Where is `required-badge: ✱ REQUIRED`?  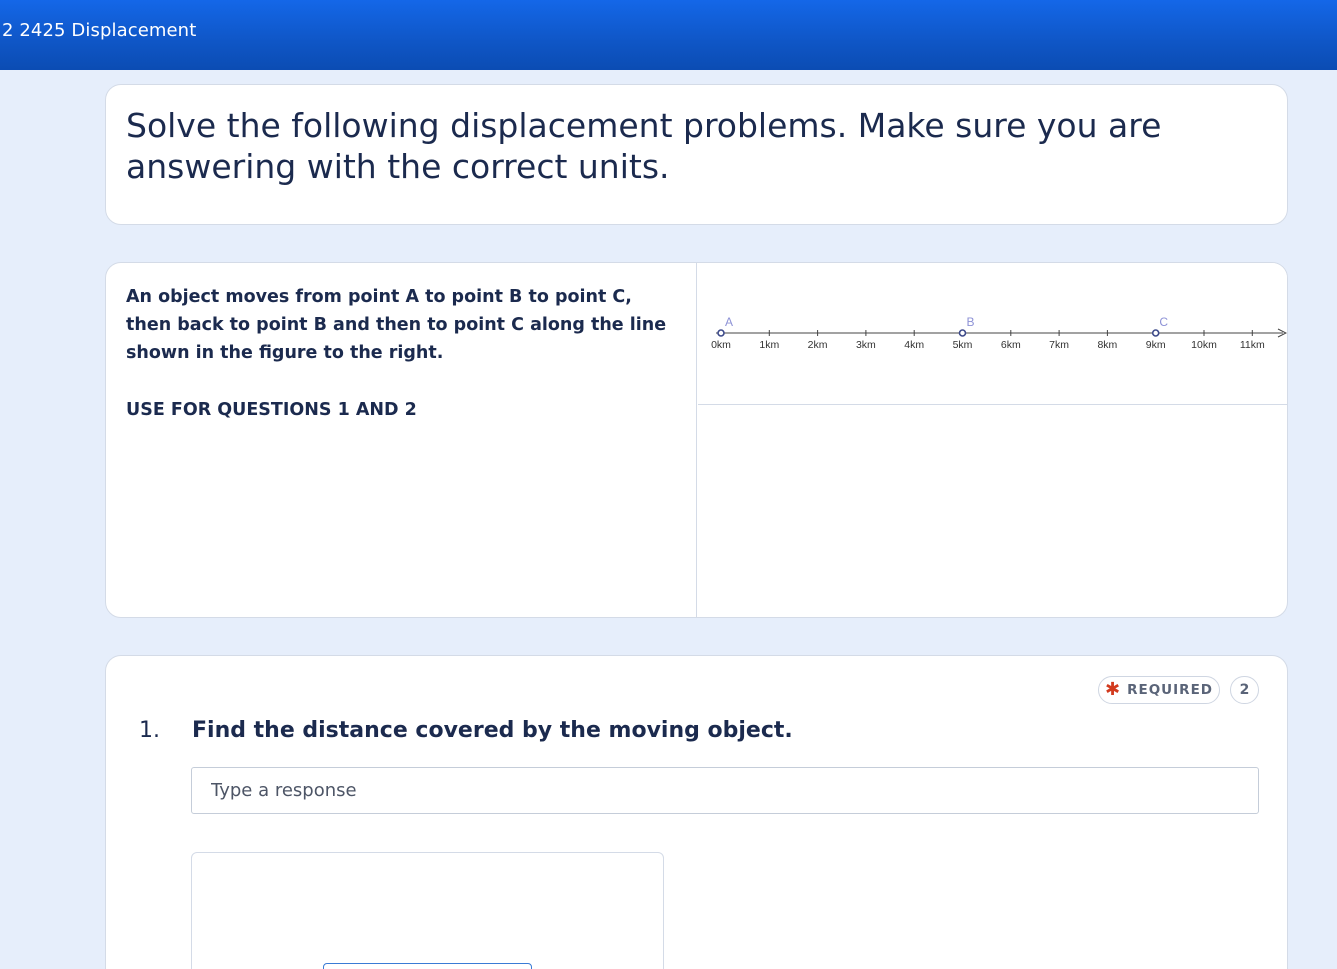
required-badge: ✱ REQUIRED is located at coordinates (1159, 690).